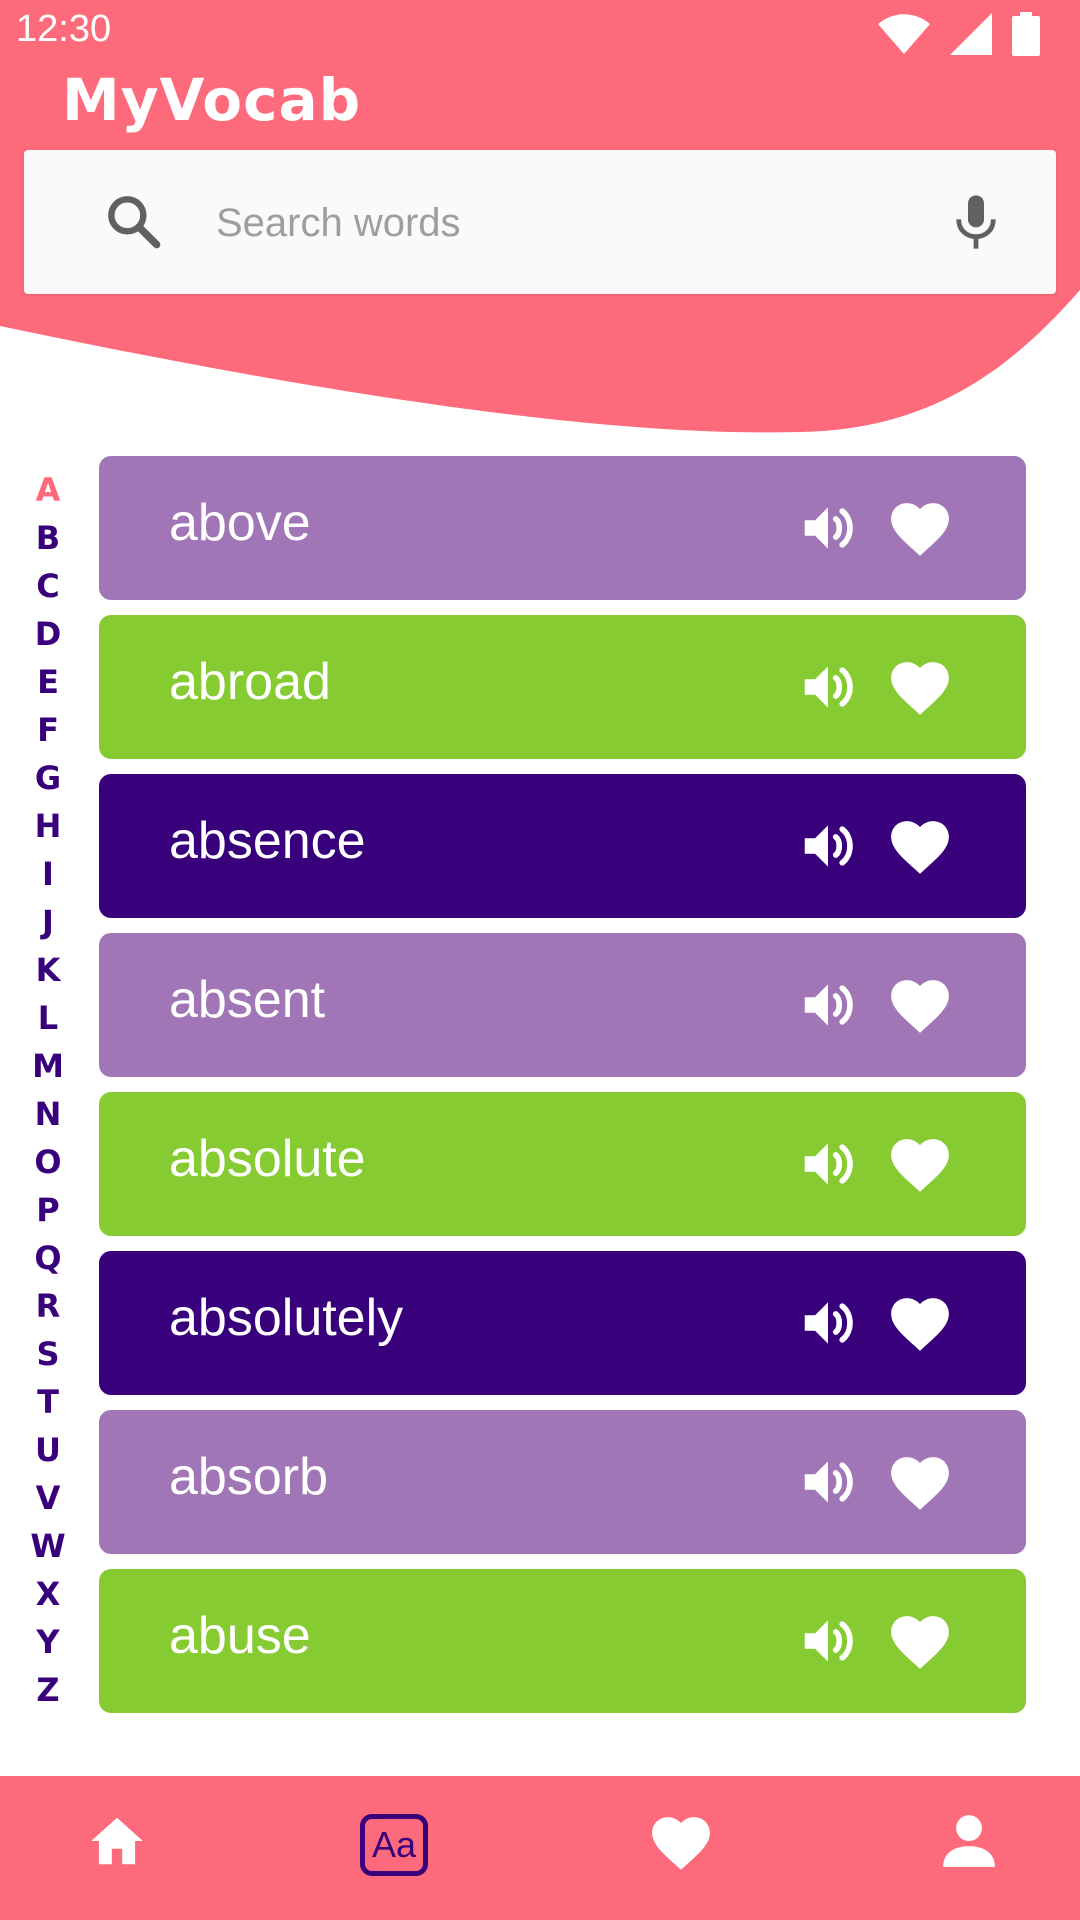 The image size is (1080, 1920). Describe the element at coordinates (48, 634) in the screenshot. I see `alphabet-letter-d: D` at that location.